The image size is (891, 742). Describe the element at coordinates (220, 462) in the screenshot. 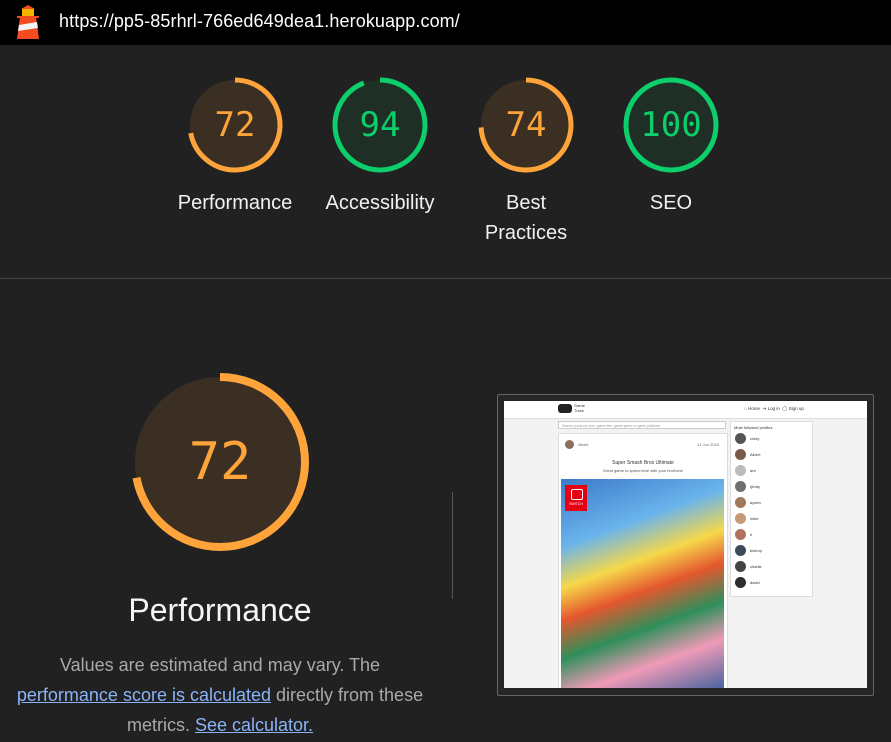

I see `performance-score: 72` at that location.